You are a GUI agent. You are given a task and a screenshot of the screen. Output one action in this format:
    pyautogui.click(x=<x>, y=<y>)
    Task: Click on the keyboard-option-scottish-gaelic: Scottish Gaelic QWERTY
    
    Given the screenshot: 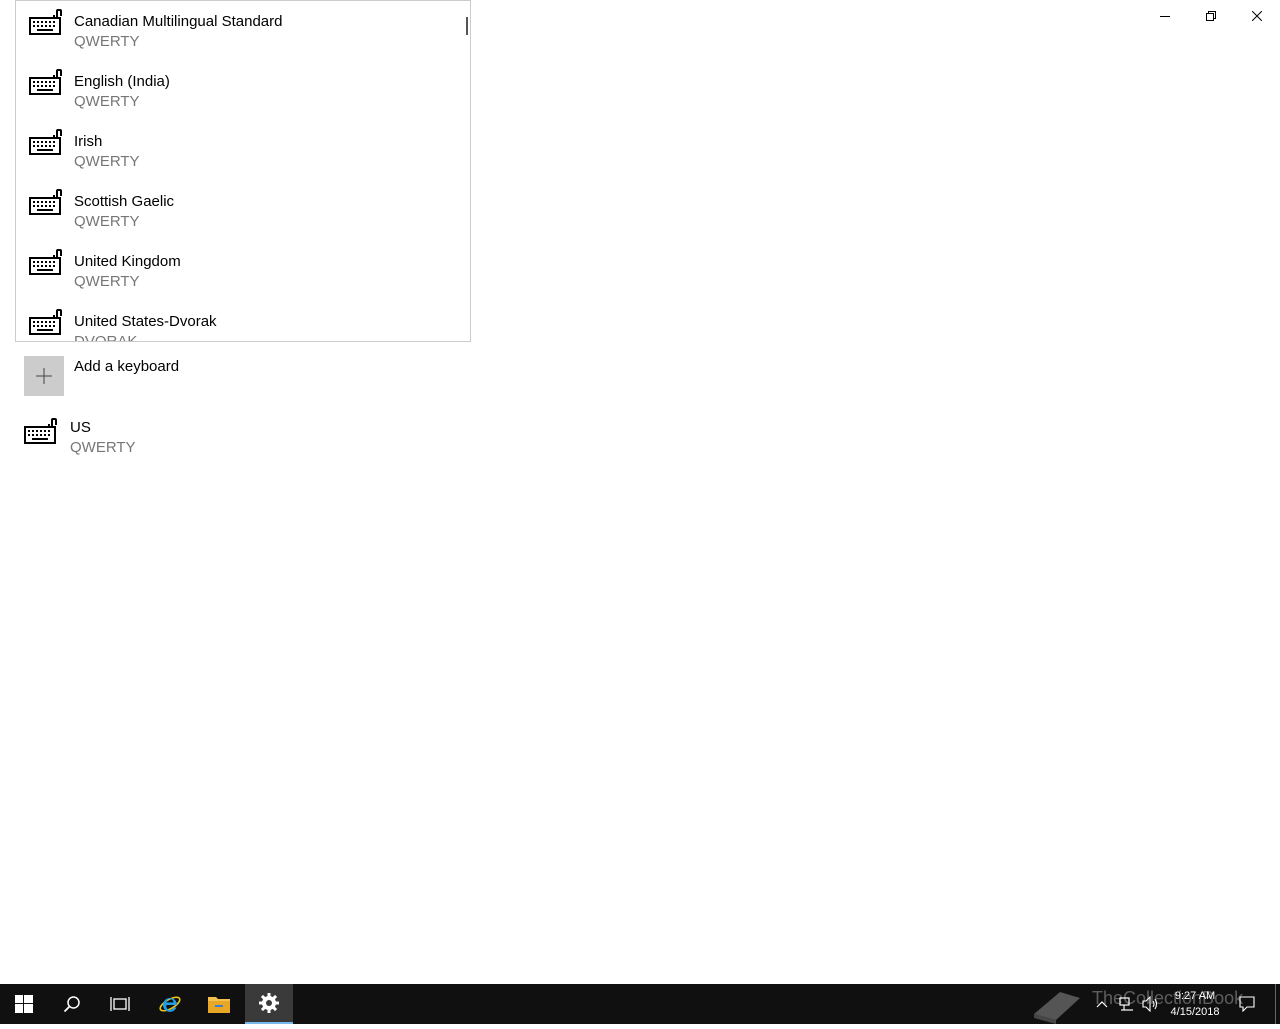 What is the action you would take?
    pyautogui.click(x=236, y=211)
    